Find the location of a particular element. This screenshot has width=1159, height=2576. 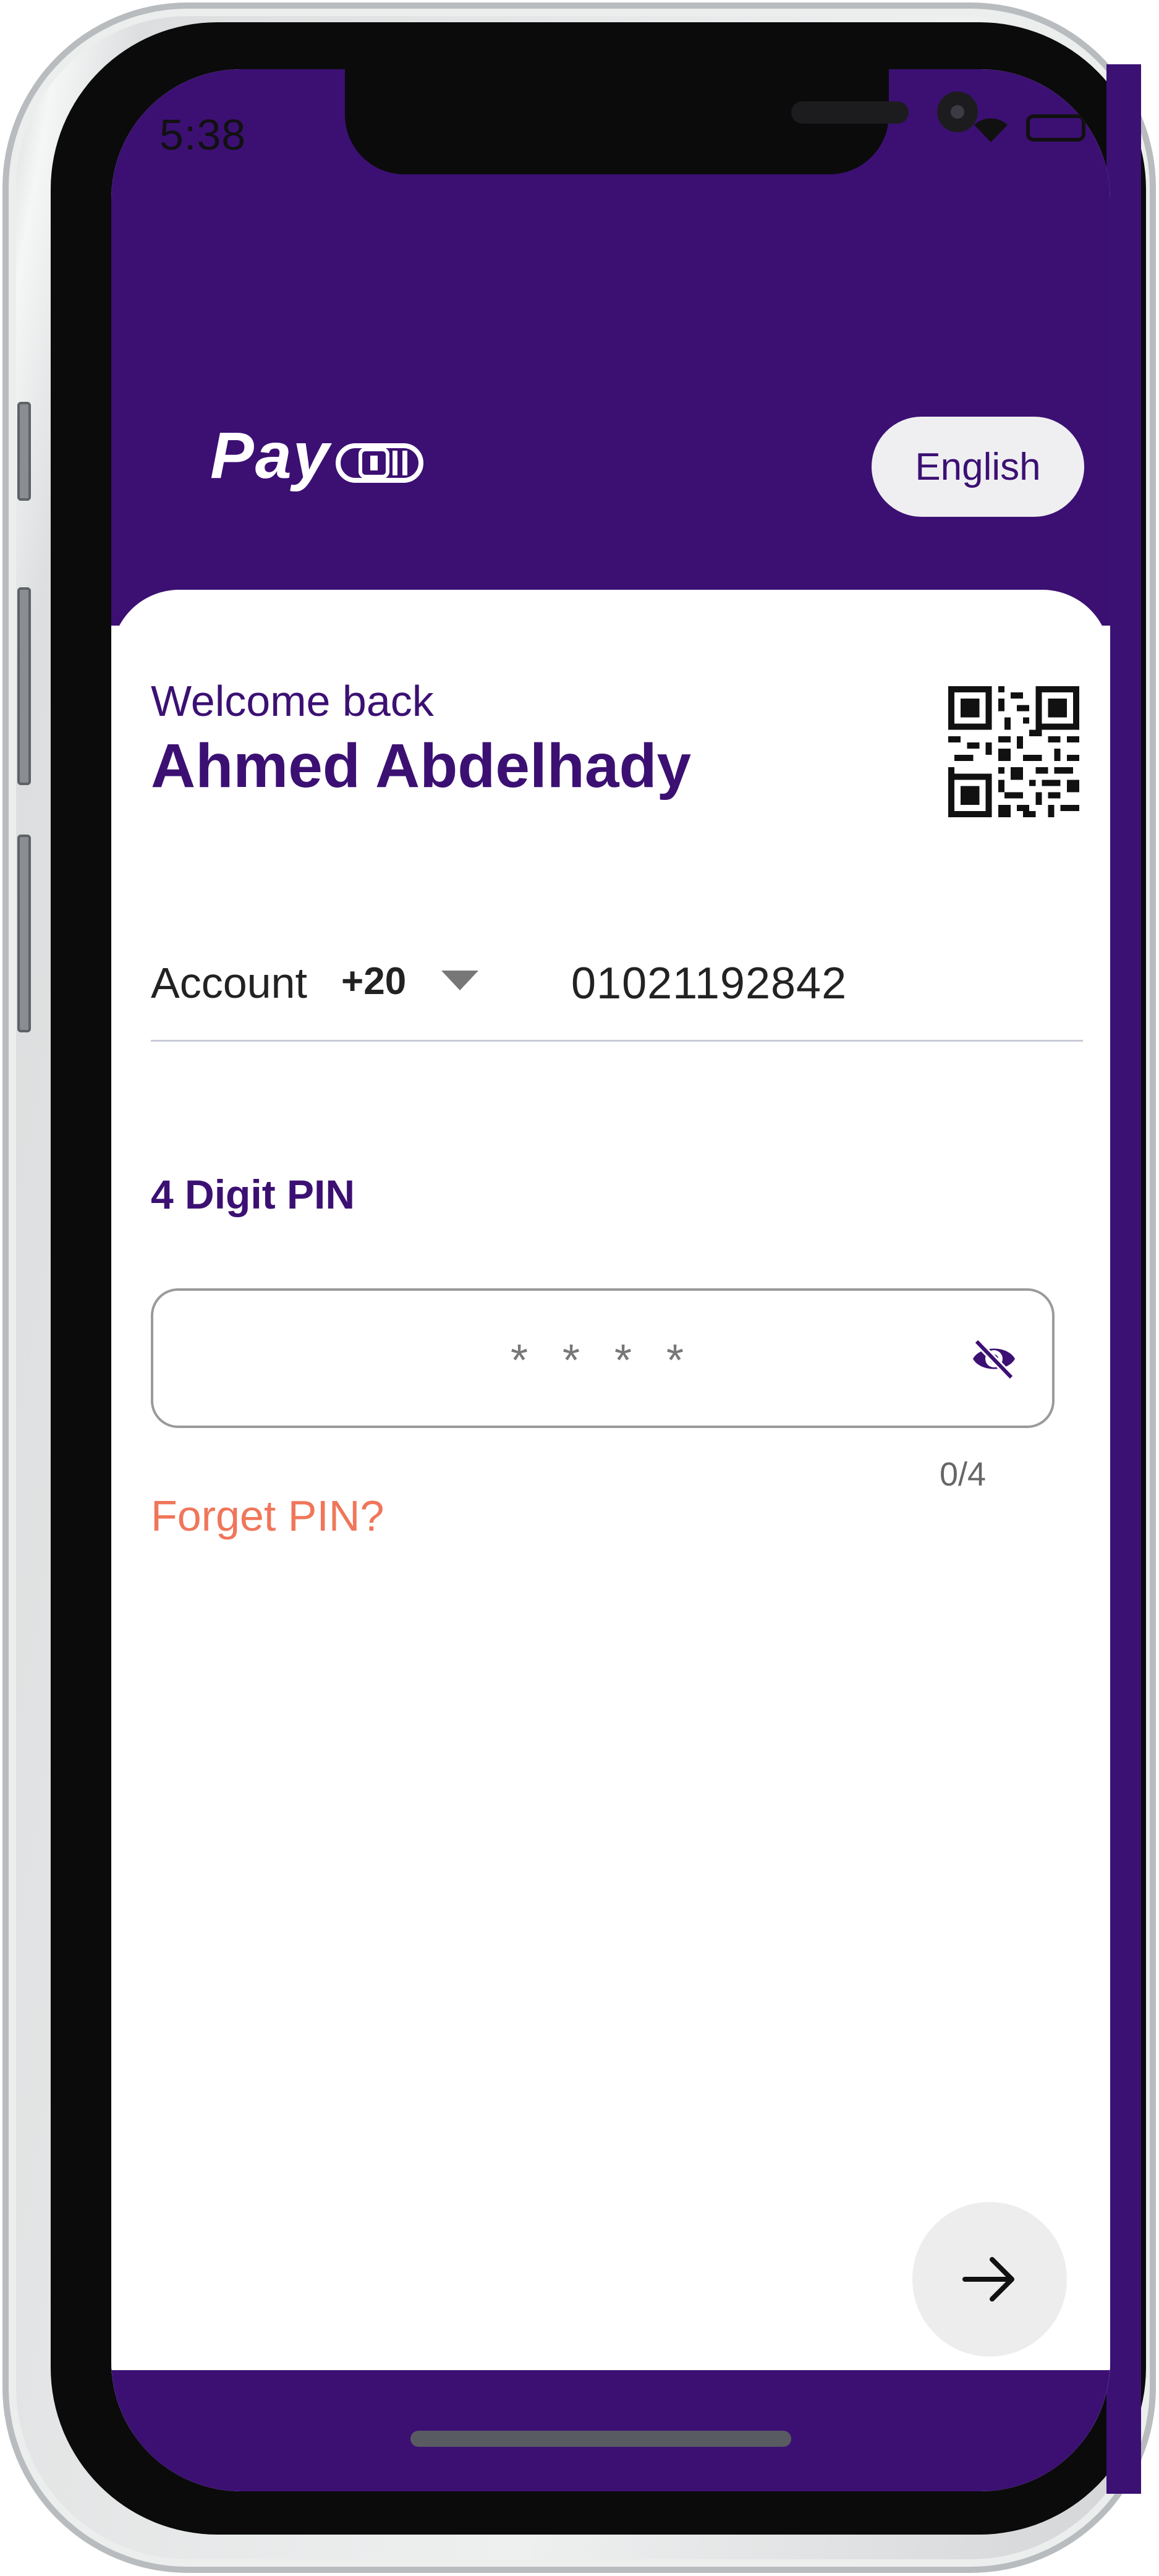

mute-switch is located at coordinates (24, 451).